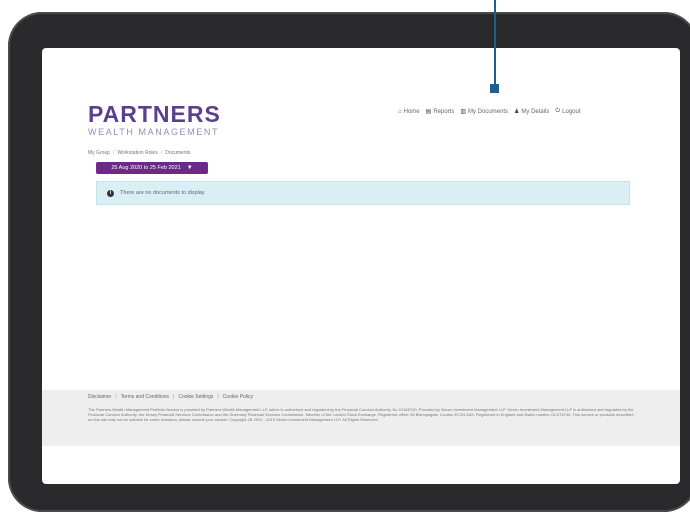 This screenshot has height=512, width=690. I want to click on nav-my-details: ♟ My Details, so click(532, 112).